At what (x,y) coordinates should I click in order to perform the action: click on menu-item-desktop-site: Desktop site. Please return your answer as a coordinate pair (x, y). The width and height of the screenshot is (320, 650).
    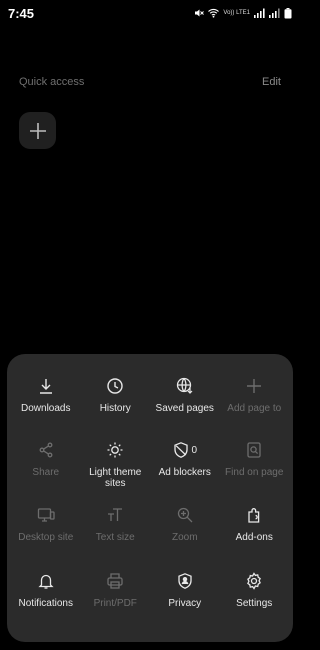
    Looking at the image, I should click on (46, 532).